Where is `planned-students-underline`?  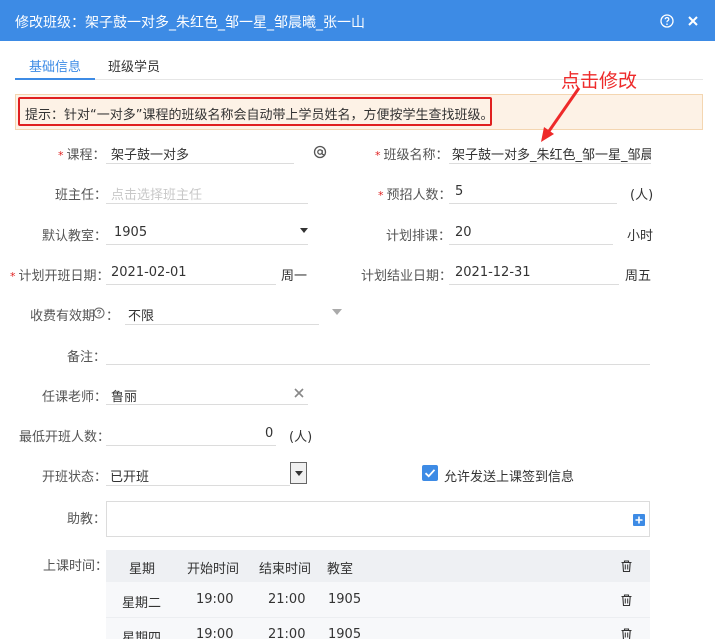 planned-students-underline is located at coordinates (533, 203).